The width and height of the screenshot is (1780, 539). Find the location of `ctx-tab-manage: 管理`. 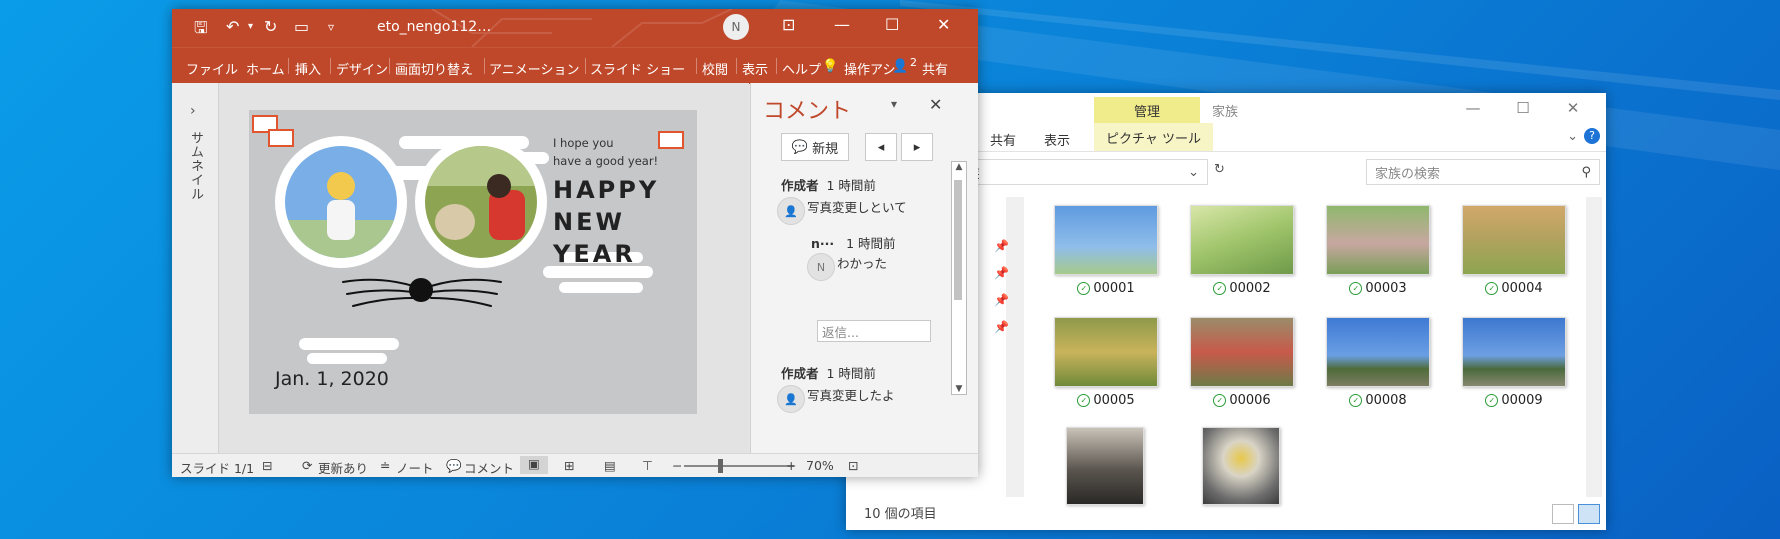

ctx-tab-manage: 管理 is located at coordinates (1147, 110).